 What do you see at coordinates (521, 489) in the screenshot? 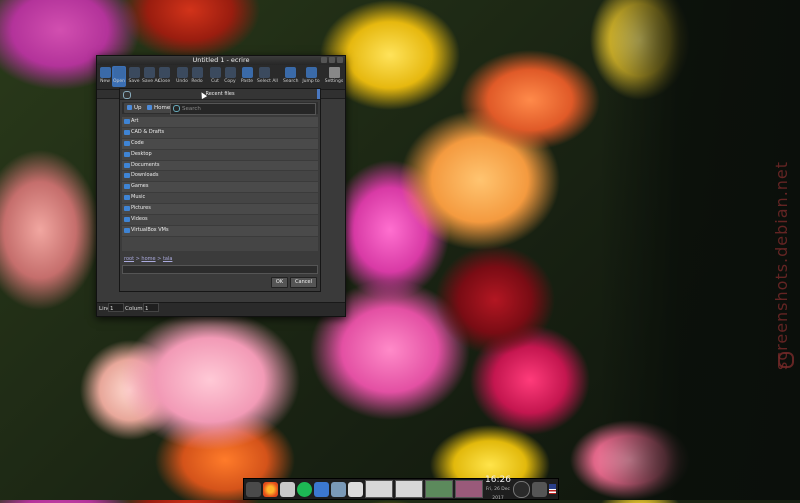
I see `clock-widget-icon` at bounding box center [521, 489].